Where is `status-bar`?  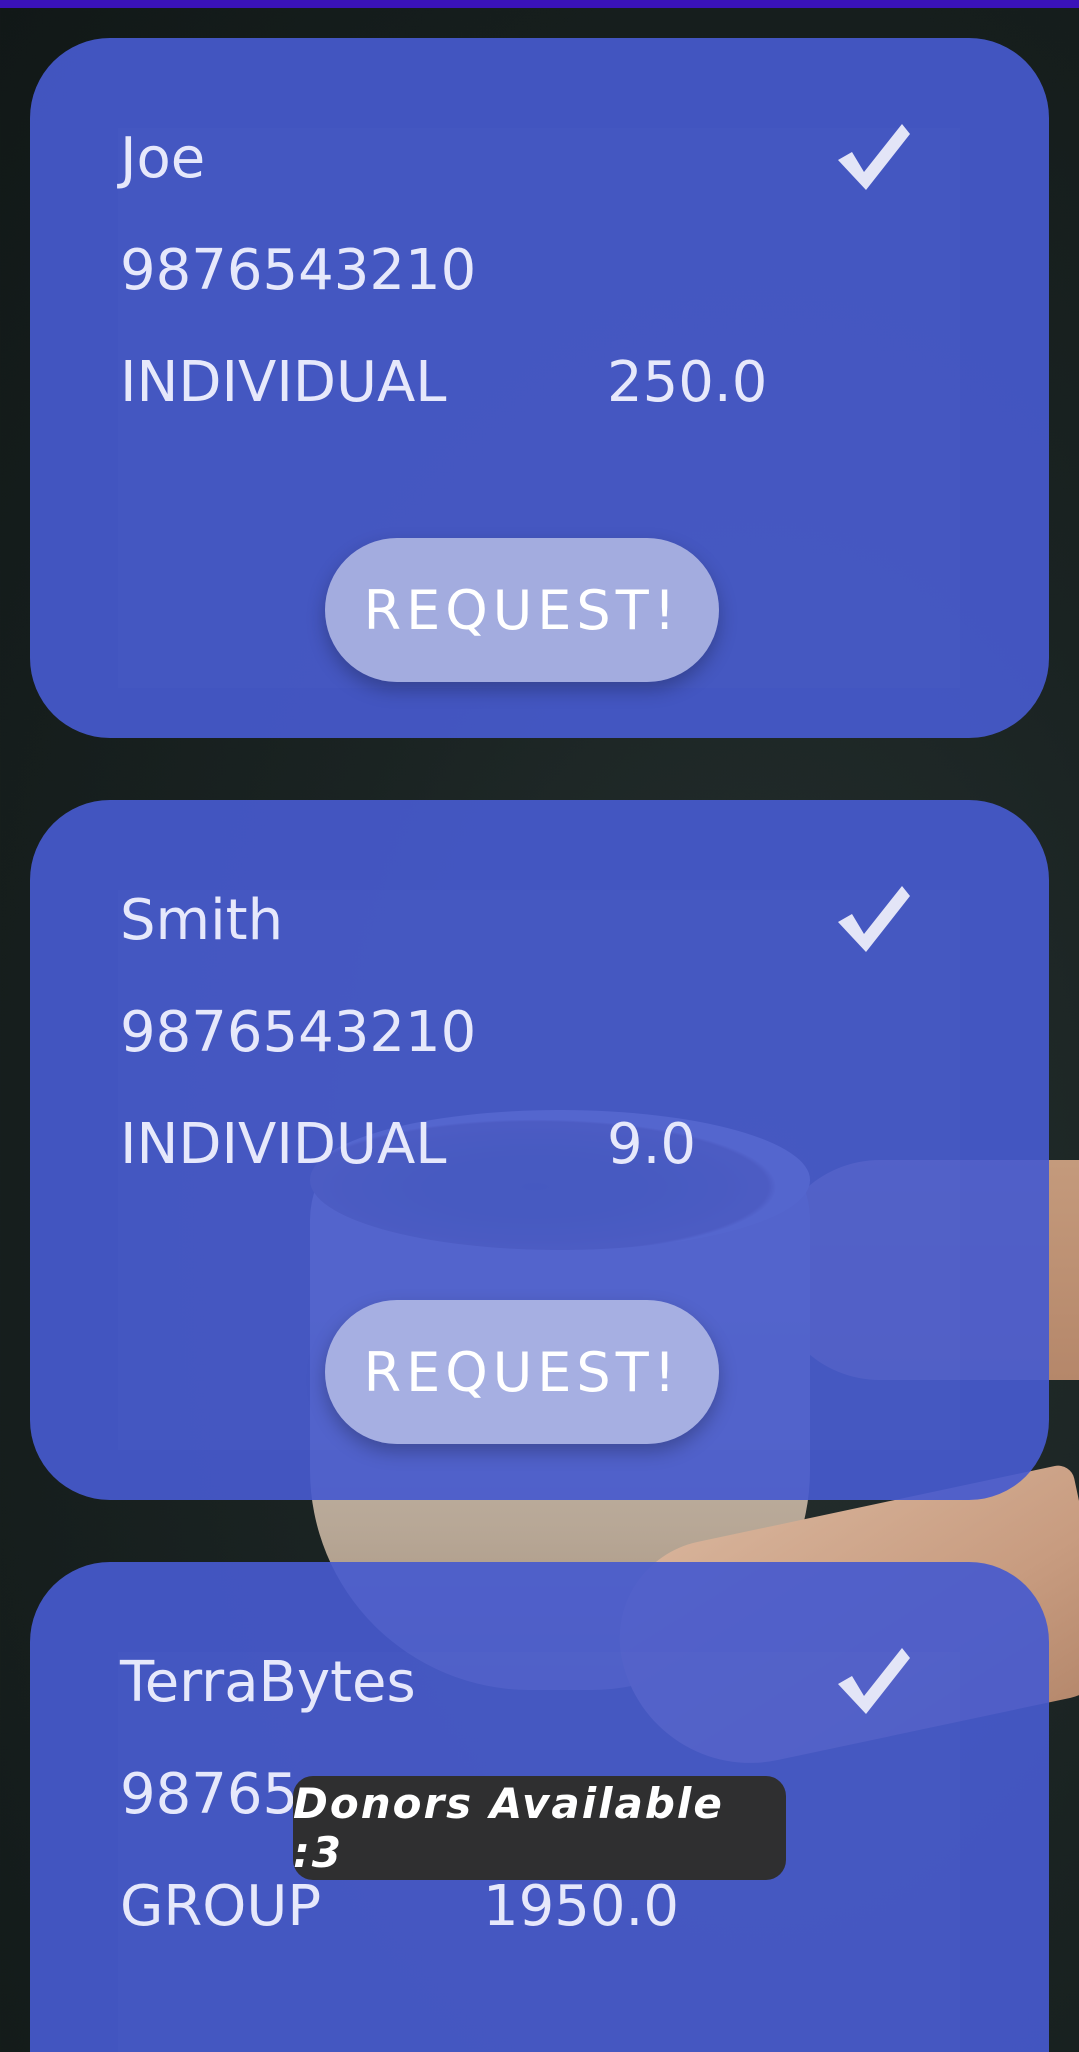
status-bar is located at coordinates (539, 4).